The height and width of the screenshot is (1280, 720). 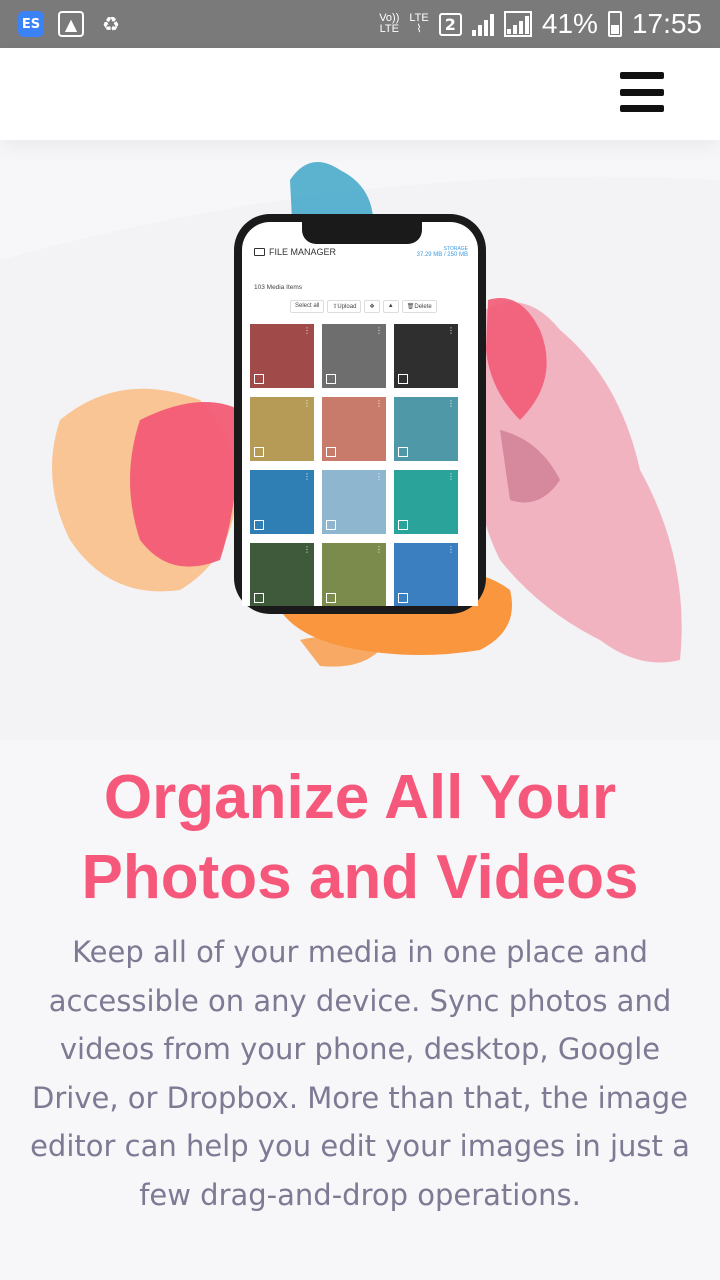 What do you see at coordinates (307, 306) in the screenshot?
I see `select-all-button: Select all` at bounding box center [307, 306].